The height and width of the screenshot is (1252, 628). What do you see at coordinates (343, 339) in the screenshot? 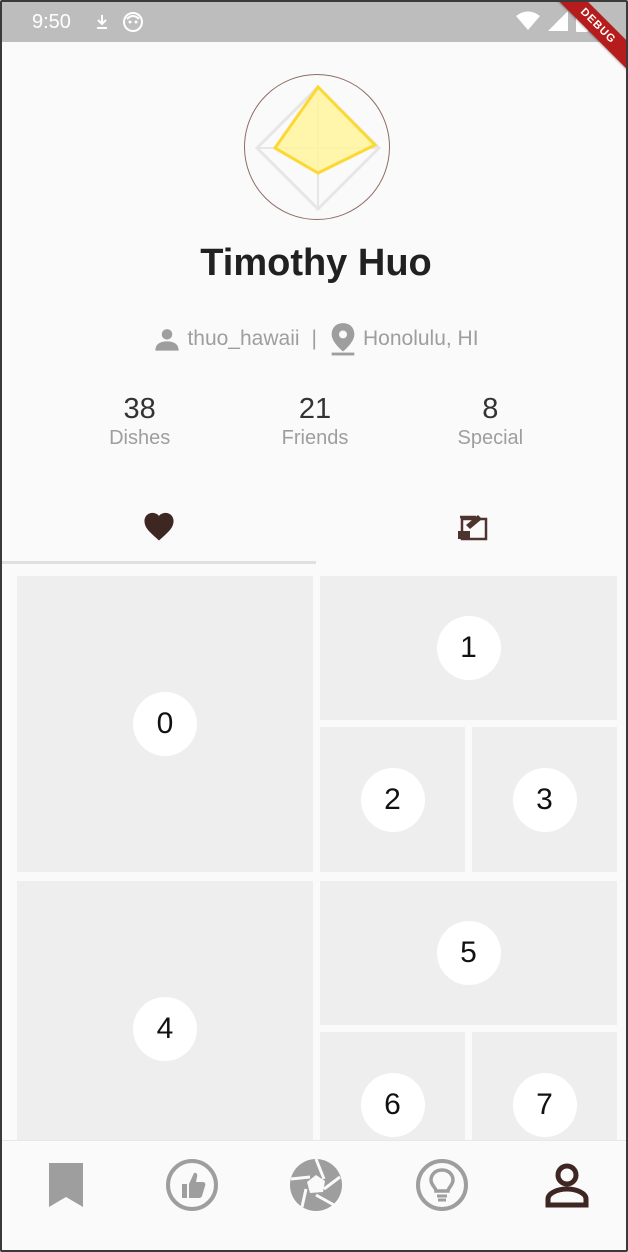
I see `location-pin-icon` at bounding box center [343, 339].